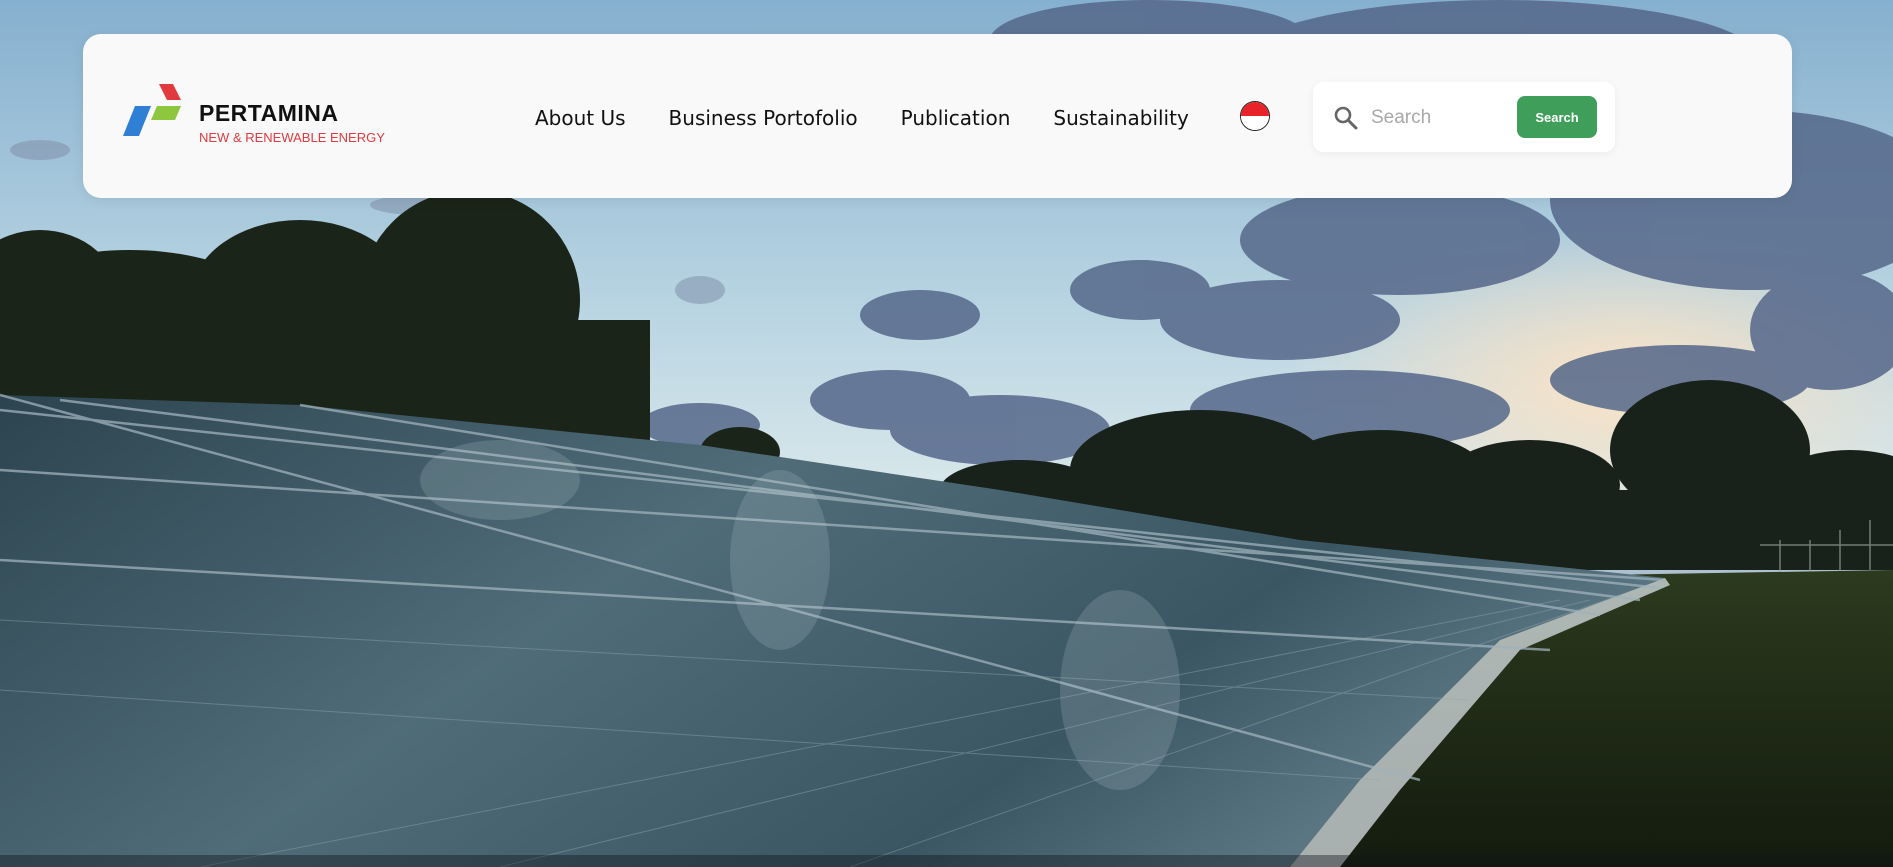 This screenshot has height=867, width=1893. I want to click on logo-tagline: NEW & RENEWABLE ENERGY, so click(292, 137).